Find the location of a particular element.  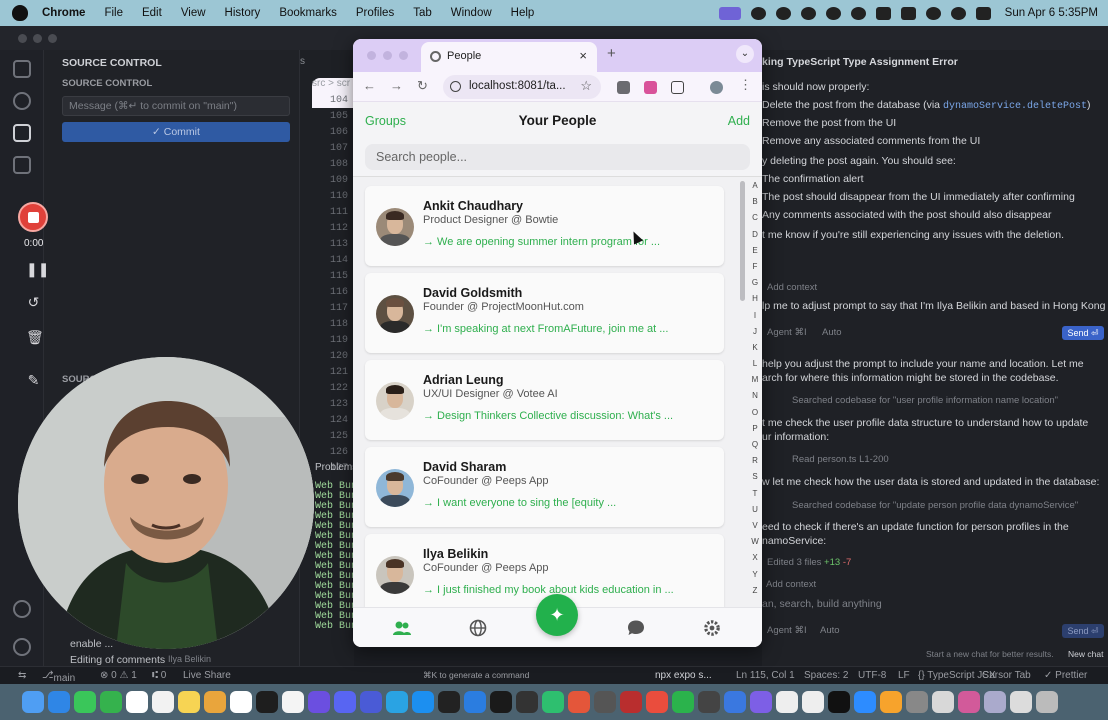

send-button: Send ⏎ is located at coordinates (1083, 333).